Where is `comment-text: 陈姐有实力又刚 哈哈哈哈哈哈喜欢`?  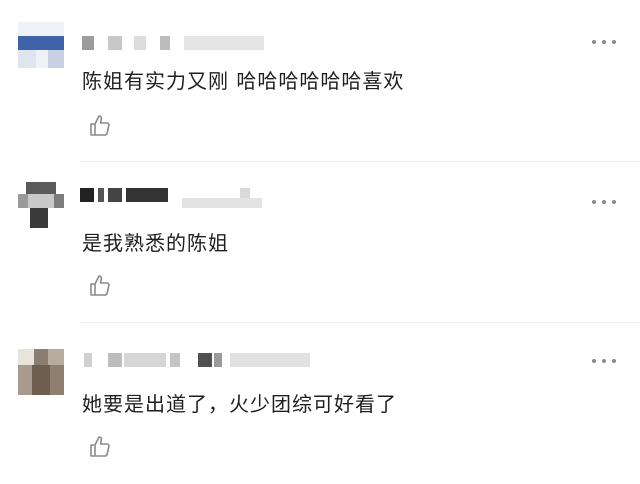 comment-text: 陈姐有实力又刚 哈哈哈哈哈哈喜欢 is located at coordinates (243, 81).